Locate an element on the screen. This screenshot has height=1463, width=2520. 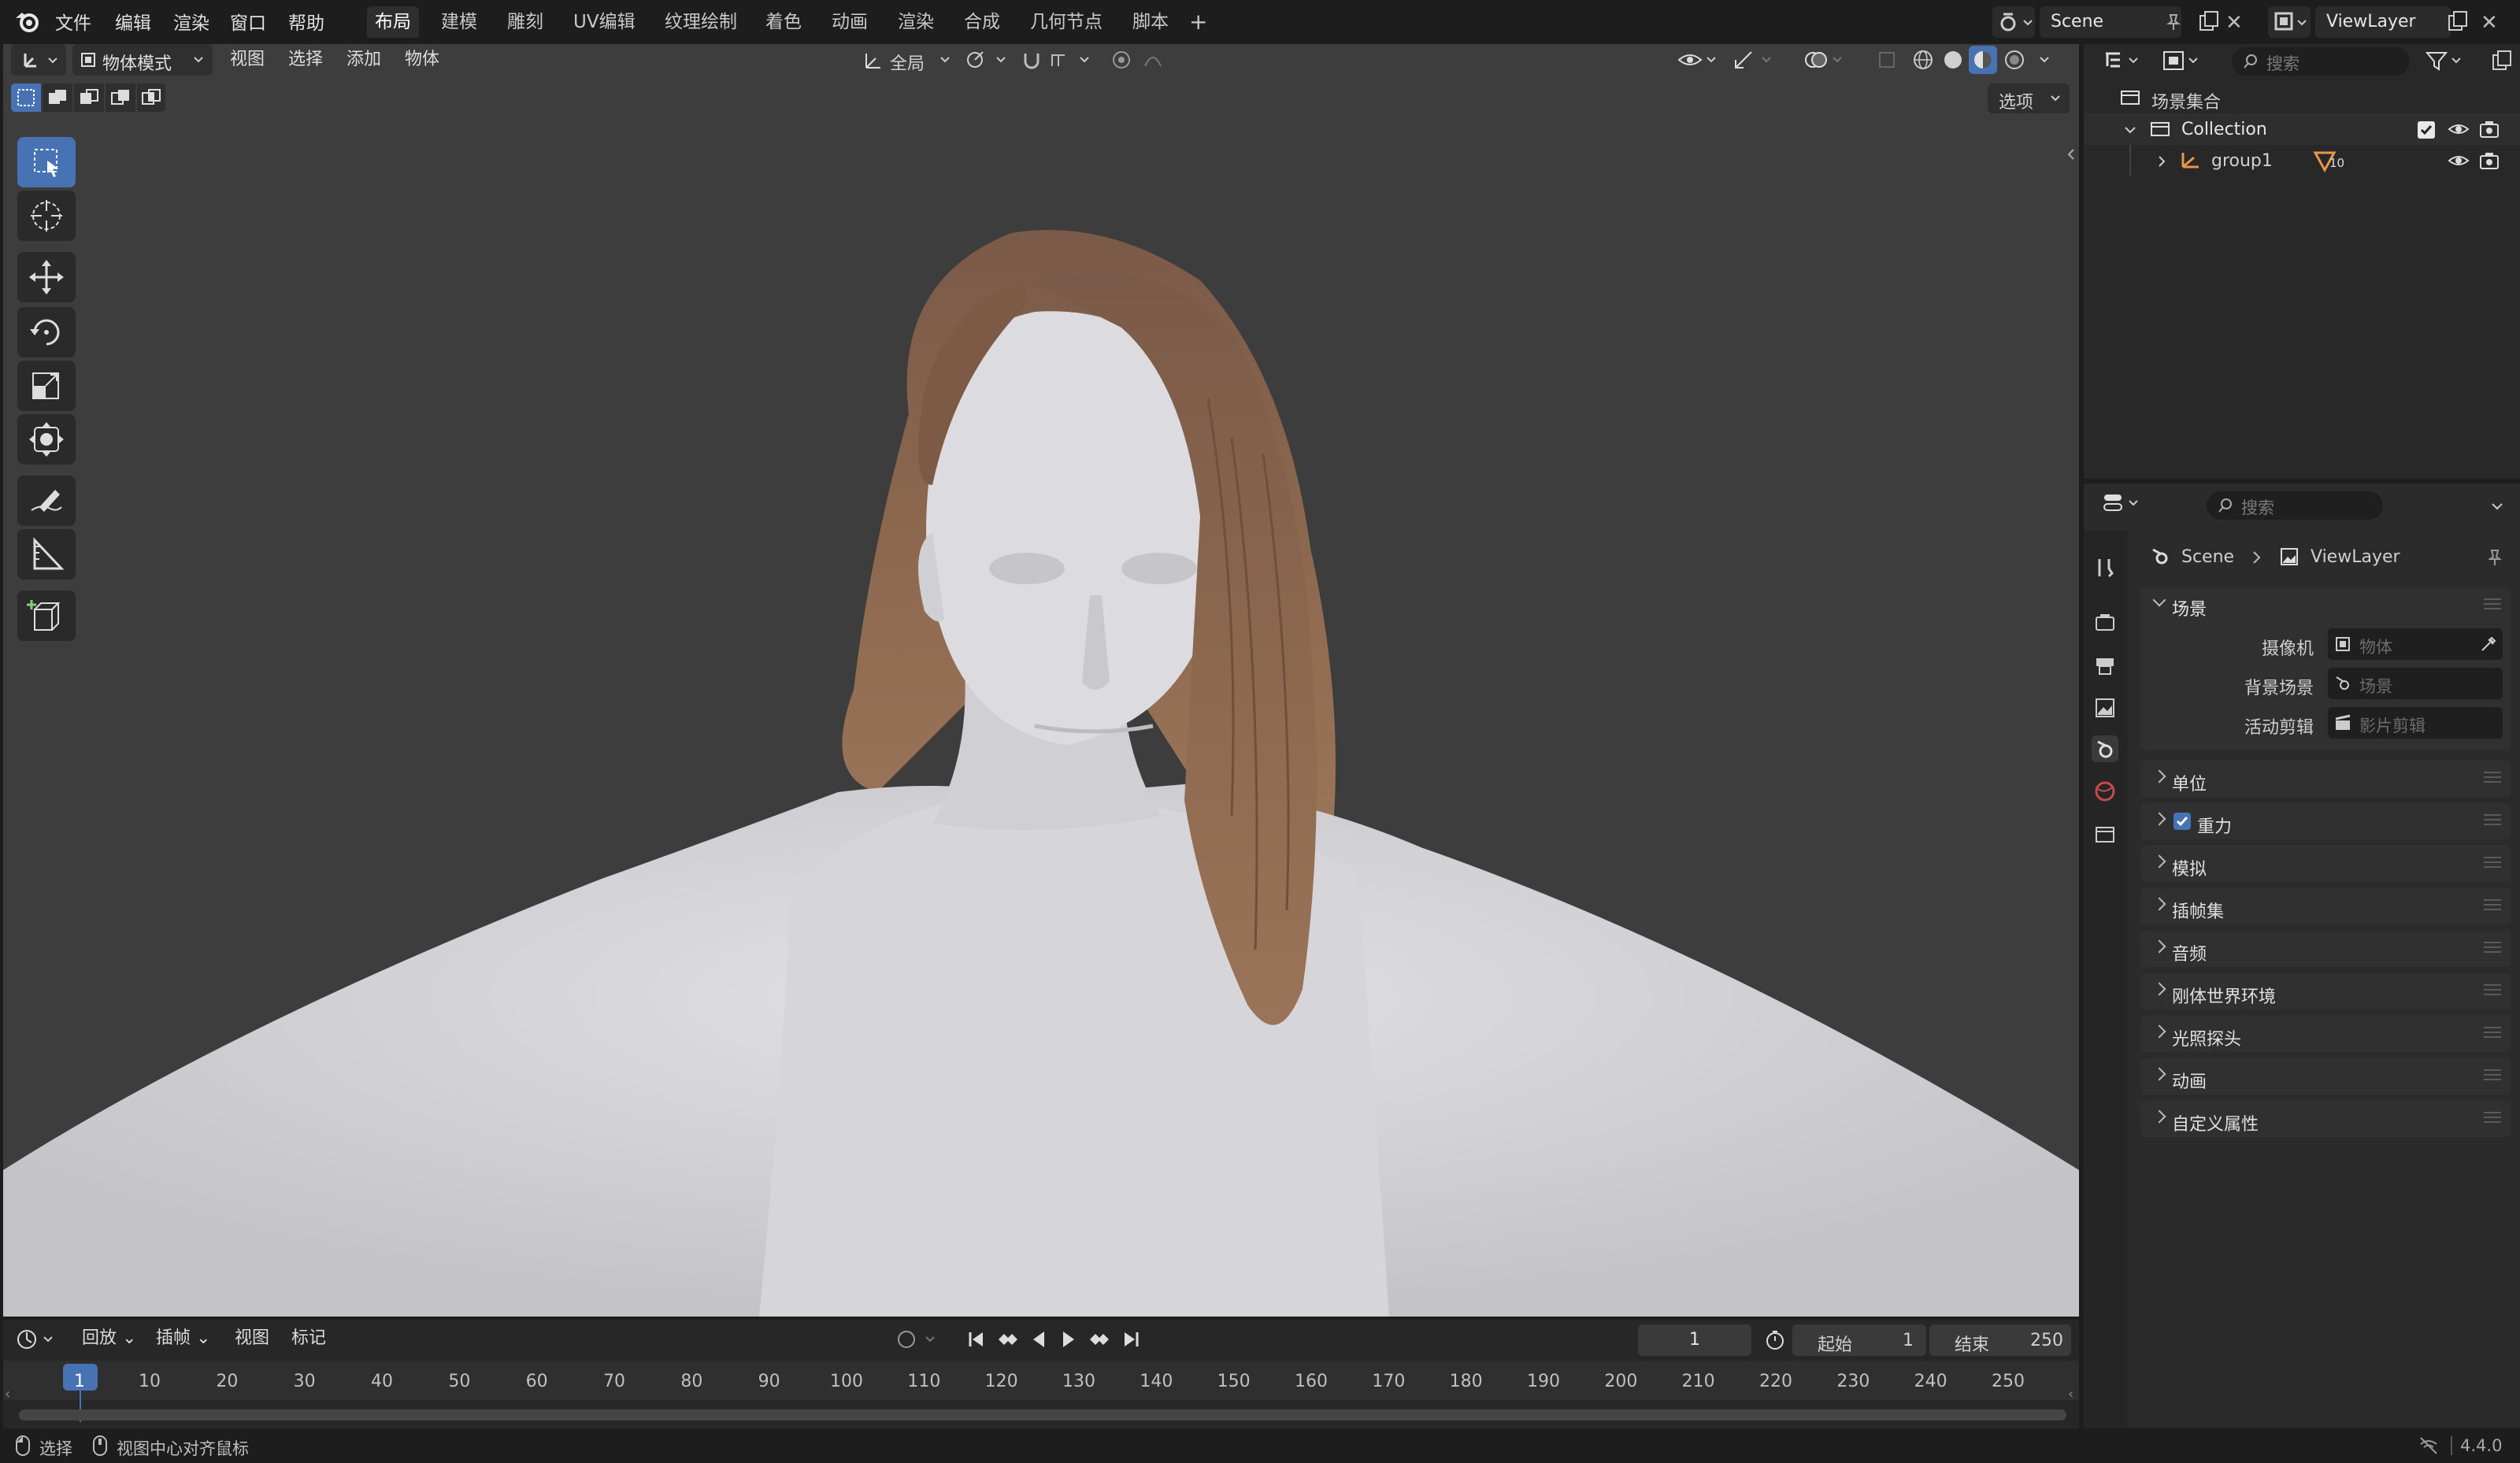
expand-chevron-down-icon is located at coordinates (2130, 130).